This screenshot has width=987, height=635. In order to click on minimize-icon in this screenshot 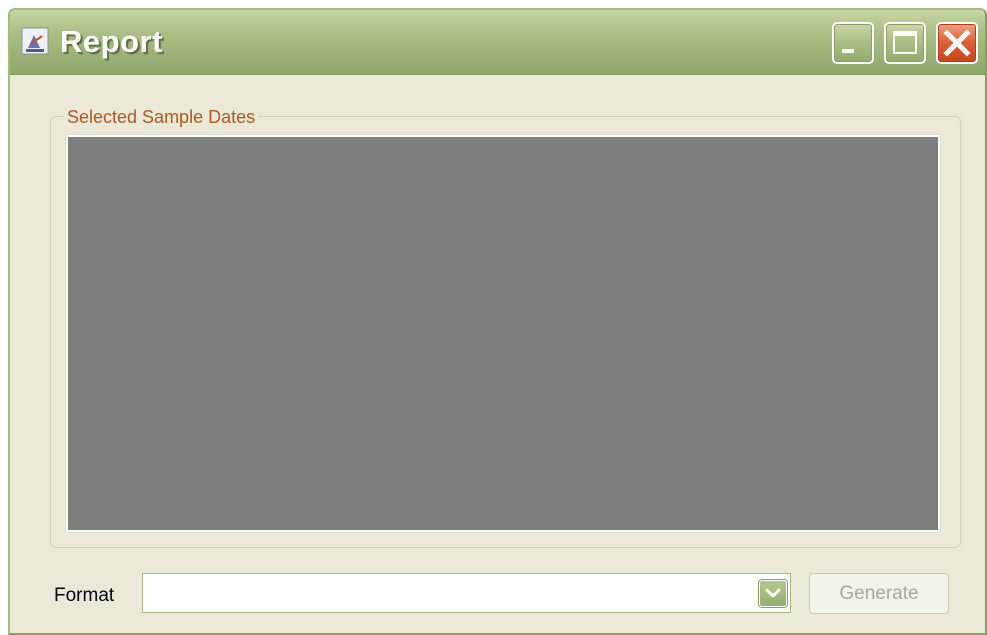, I will do `click(848, 51)`.